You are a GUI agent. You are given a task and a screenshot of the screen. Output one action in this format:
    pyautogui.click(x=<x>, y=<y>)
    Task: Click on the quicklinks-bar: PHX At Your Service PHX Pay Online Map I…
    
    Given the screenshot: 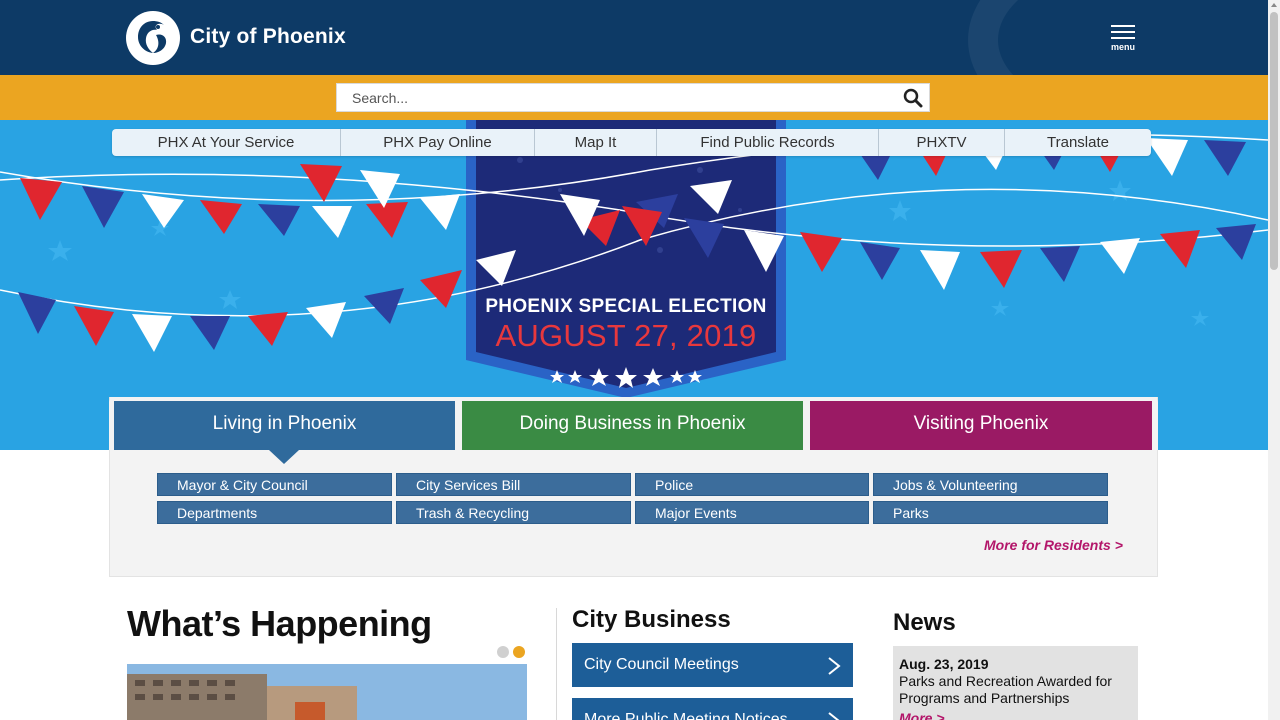 What is the action you would take?
    pyautogui.click(x=631, y=142)
    